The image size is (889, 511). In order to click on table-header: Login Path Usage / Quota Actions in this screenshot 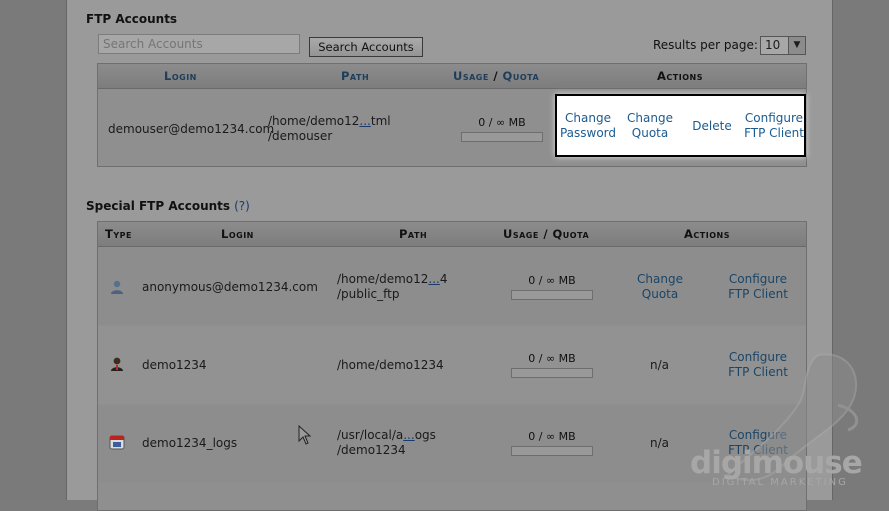, I will do `click(452, 76)`.